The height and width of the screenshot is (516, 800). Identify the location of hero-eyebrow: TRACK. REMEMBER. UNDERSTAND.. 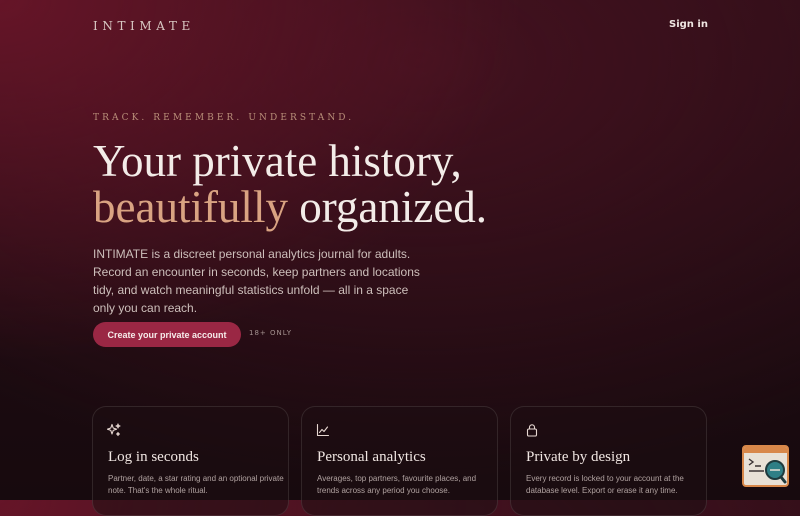
(224, 118).